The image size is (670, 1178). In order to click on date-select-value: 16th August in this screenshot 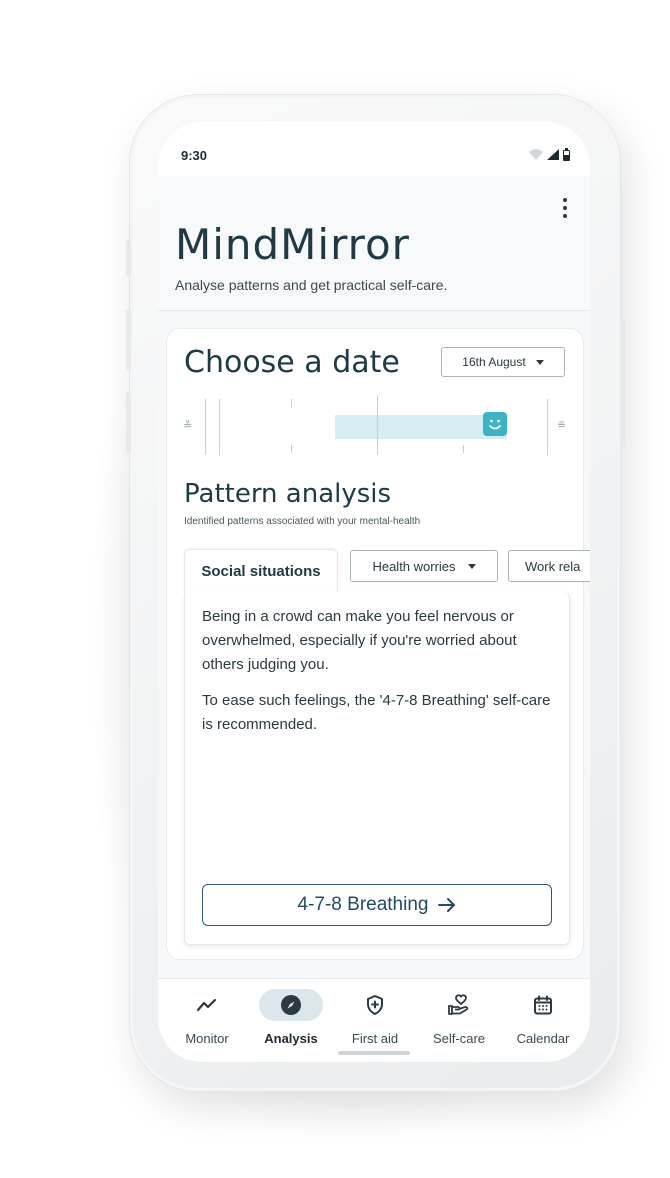, I will do `click(494, 362)`.